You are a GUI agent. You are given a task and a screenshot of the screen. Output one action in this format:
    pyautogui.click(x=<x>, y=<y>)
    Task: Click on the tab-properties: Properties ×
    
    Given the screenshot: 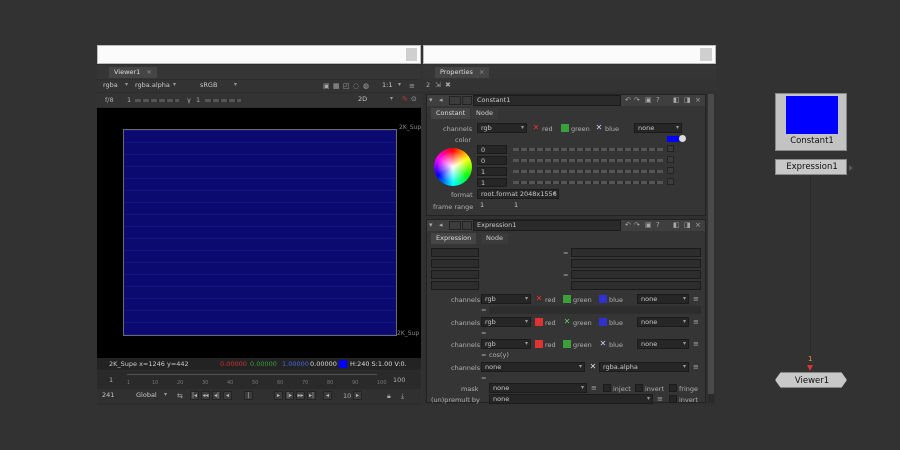 What is the action you would take?
    pyautogui.click(x=462, y=72)
    